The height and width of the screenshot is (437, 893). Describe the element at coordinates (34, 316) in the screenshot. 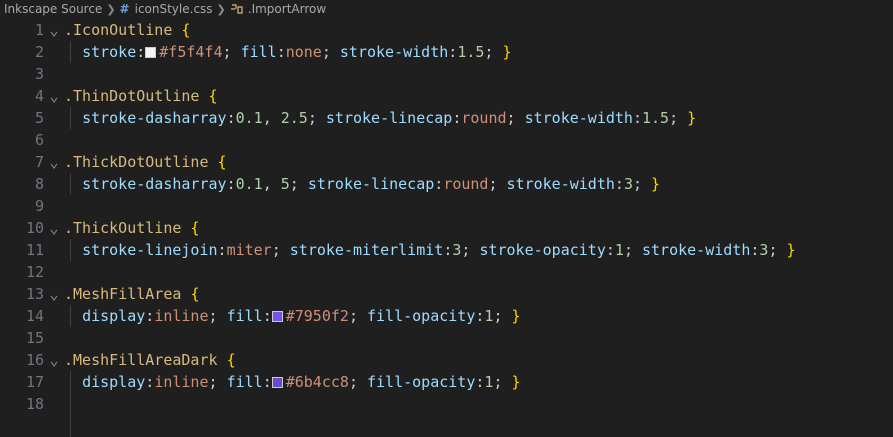

I see `line-number: 14` at that location.